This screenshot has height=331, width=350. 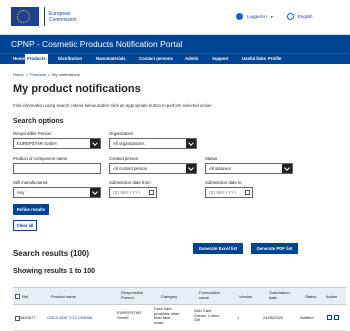 I want to click on th-date: Submission date, so click(x=279, y=295).